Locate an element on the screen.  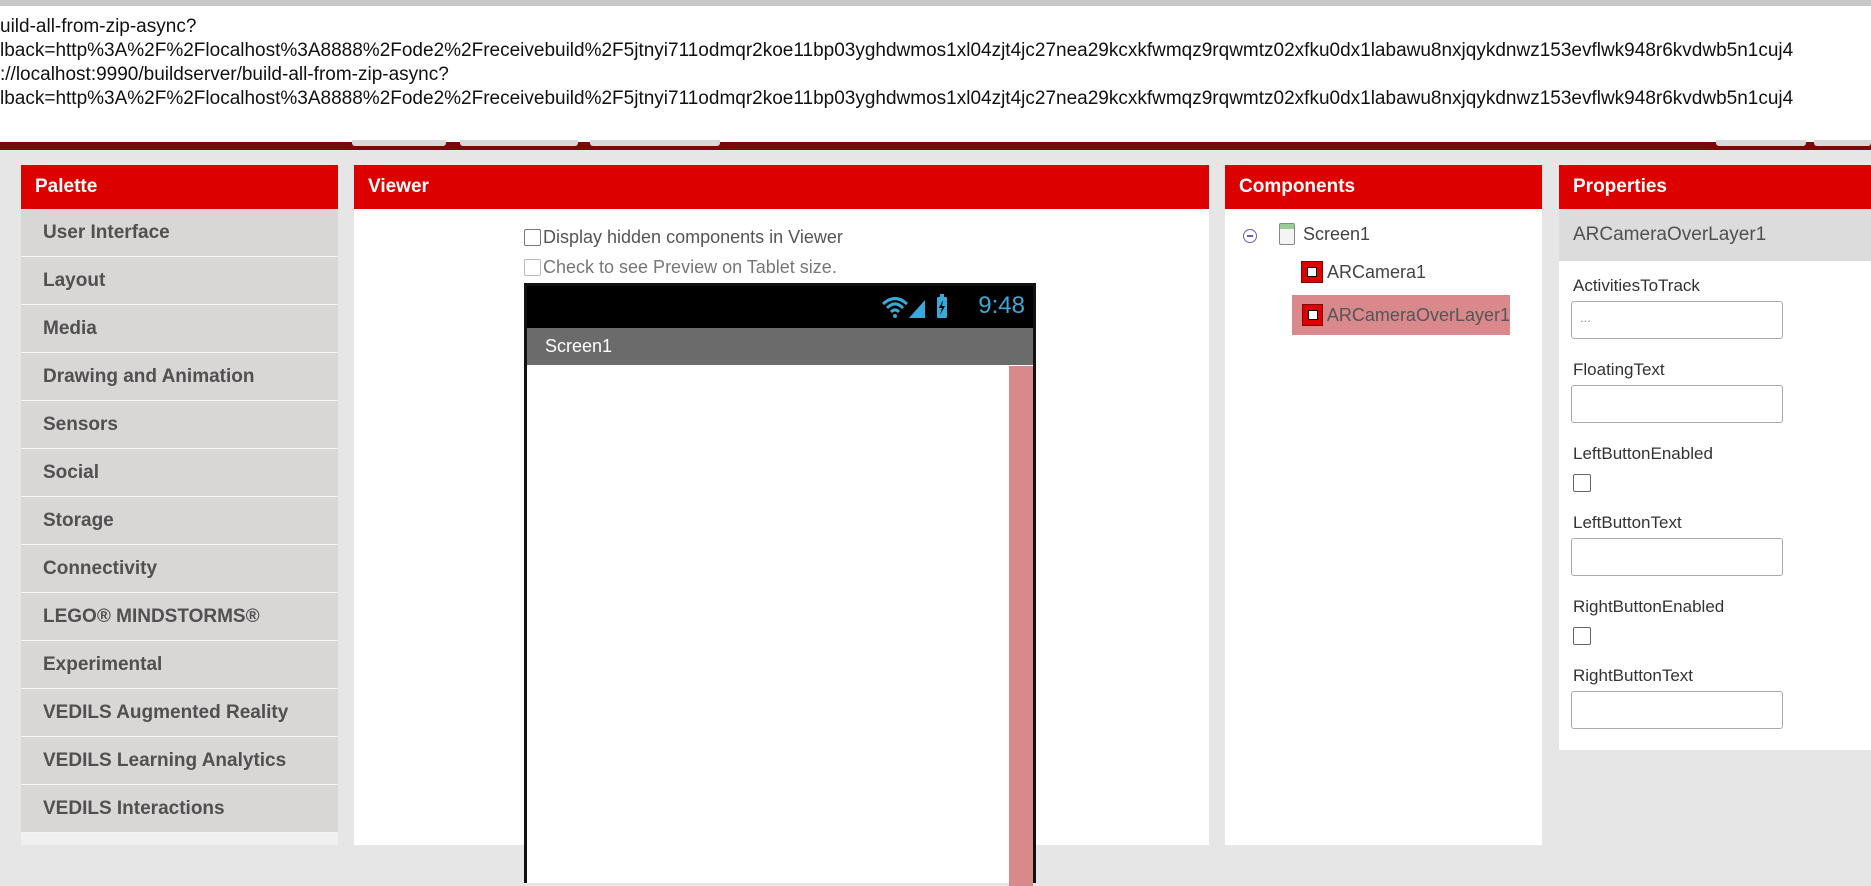
properties-header: Properties is located at coordinates (1715, 187).